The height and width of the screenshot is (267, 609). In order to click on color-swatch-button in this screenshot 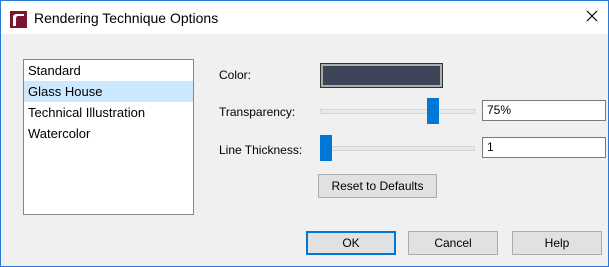, I will do `click(381, 75)`.